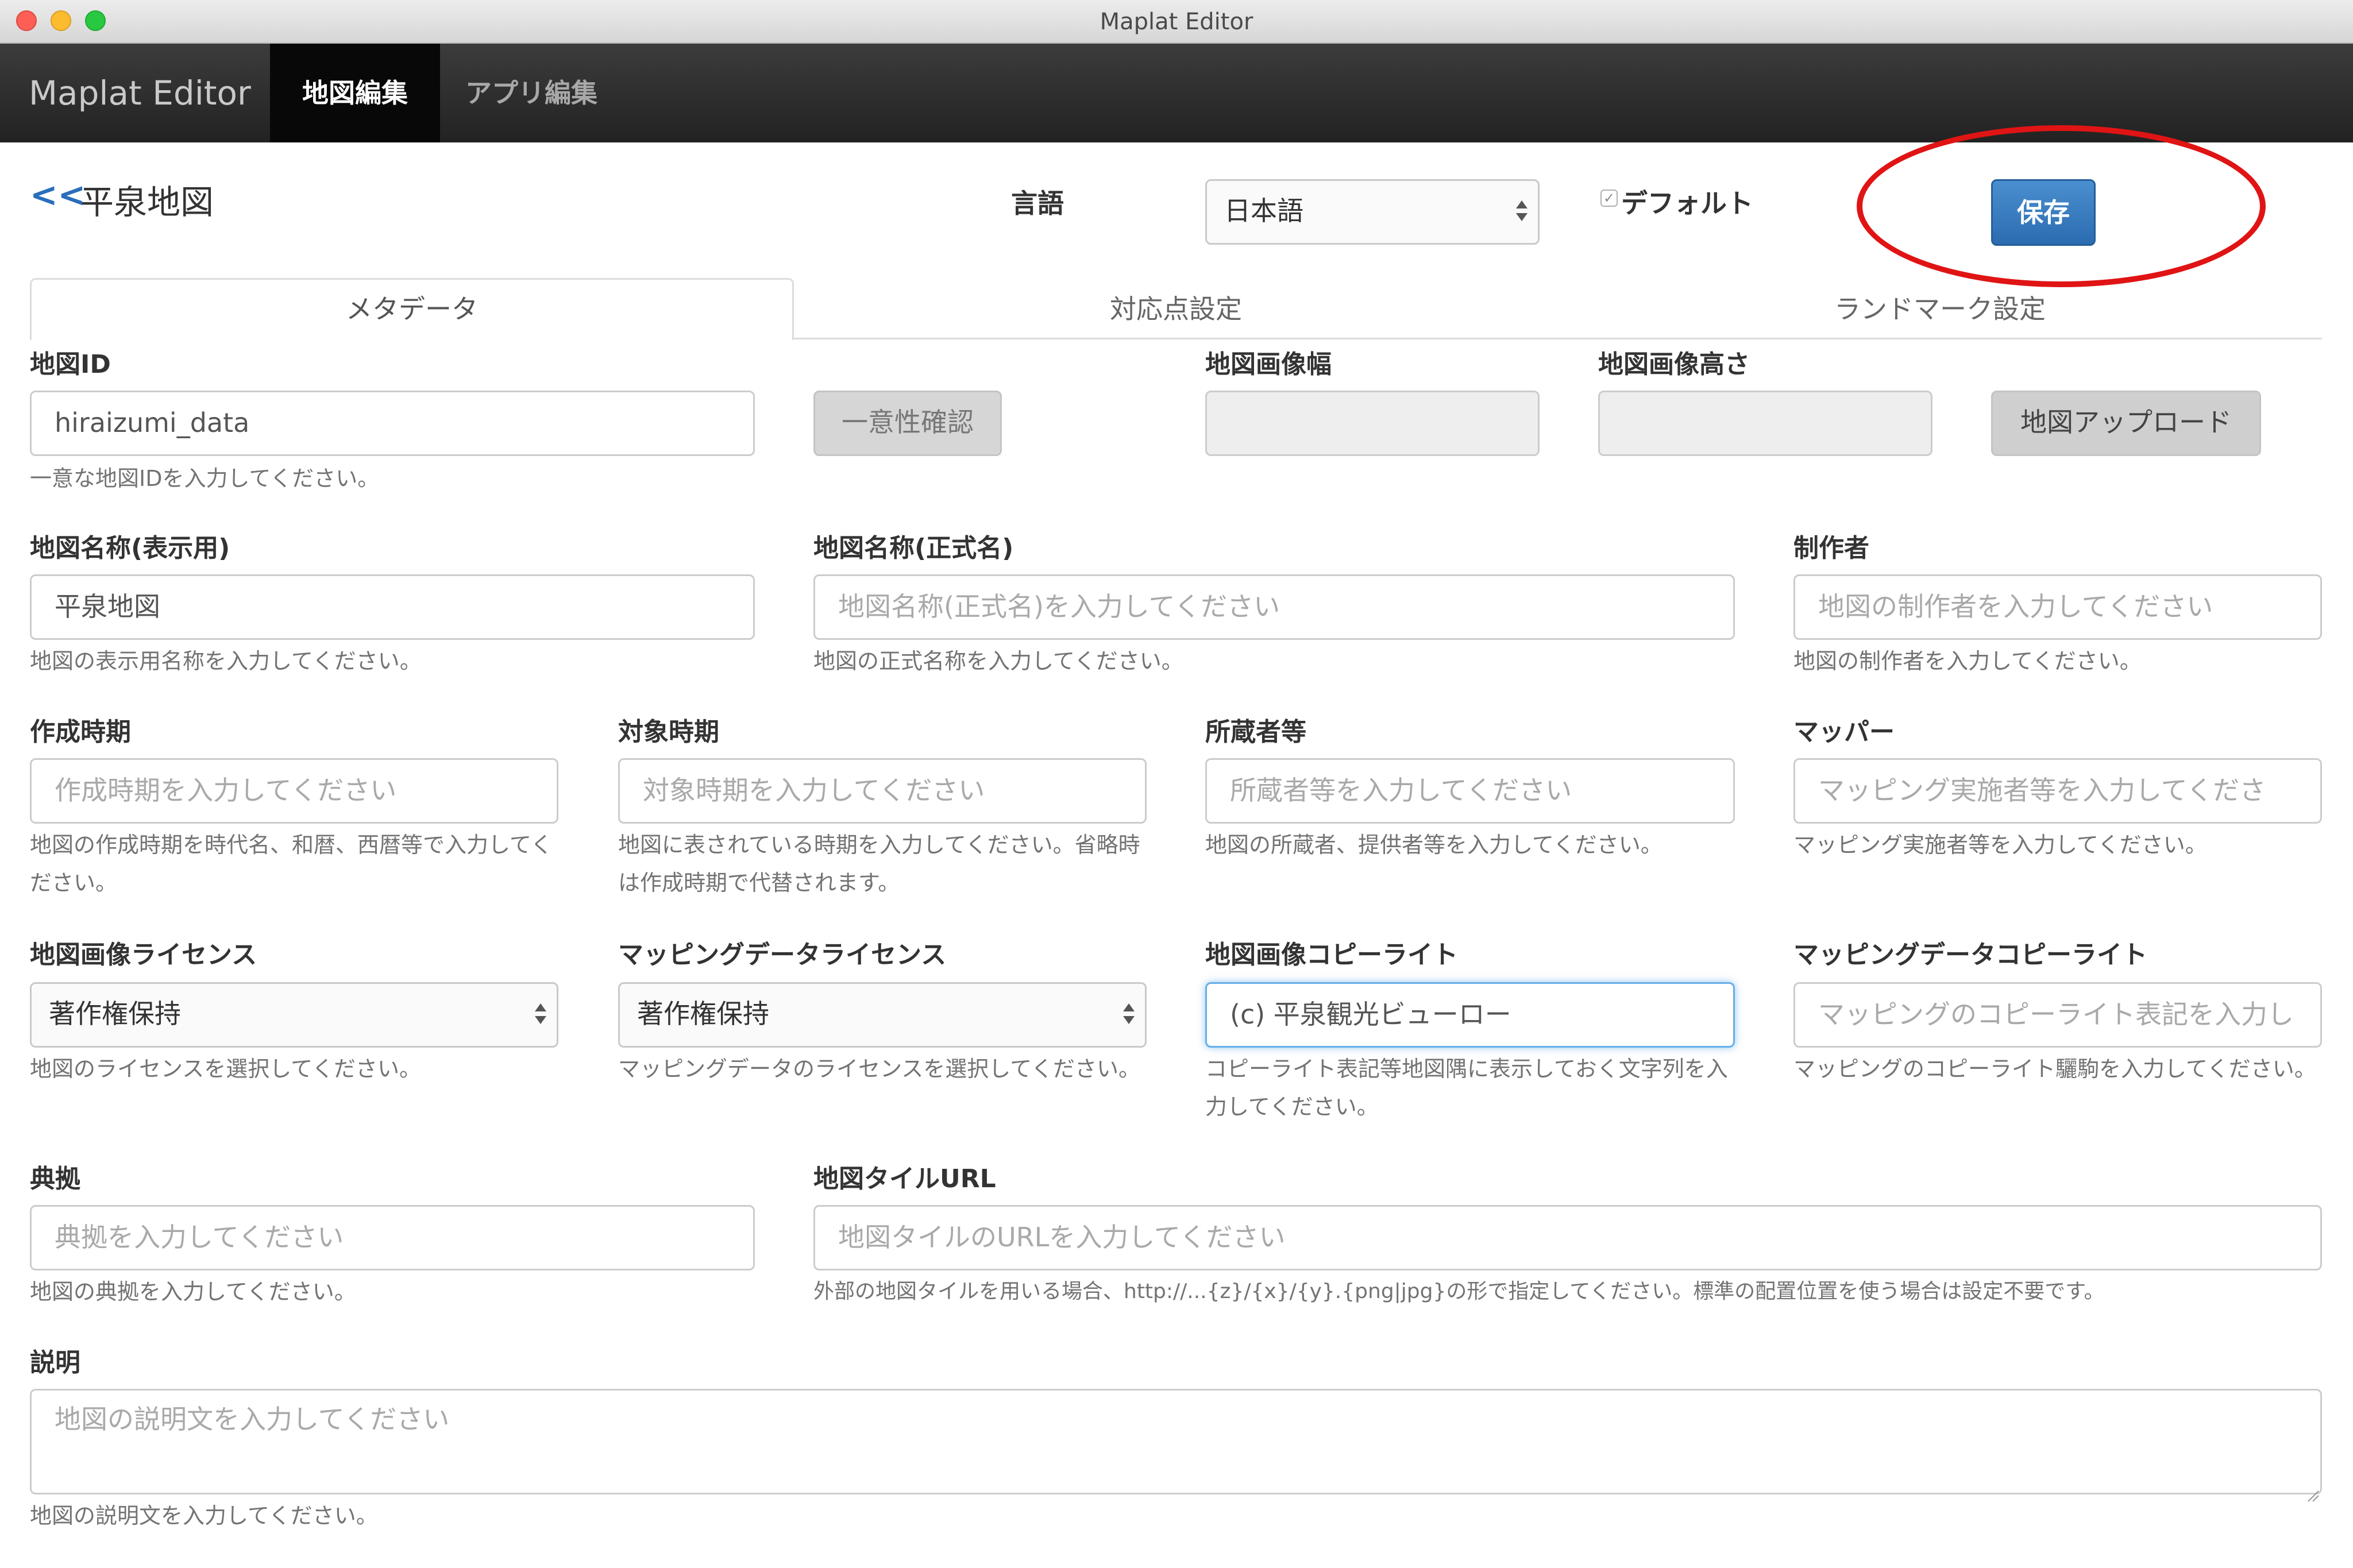  I want to click on tab-correspondence-points: 対応点設定, so click(1176, 309).